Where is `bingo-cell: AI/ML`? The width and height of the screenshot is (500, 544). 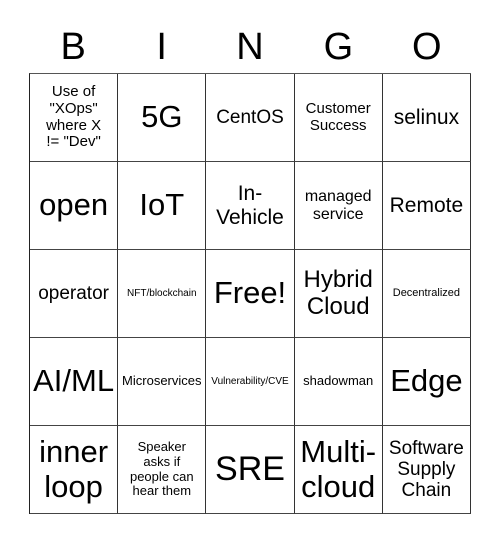
bingo-cell: AI/ML is located at coordinates (74, 382).